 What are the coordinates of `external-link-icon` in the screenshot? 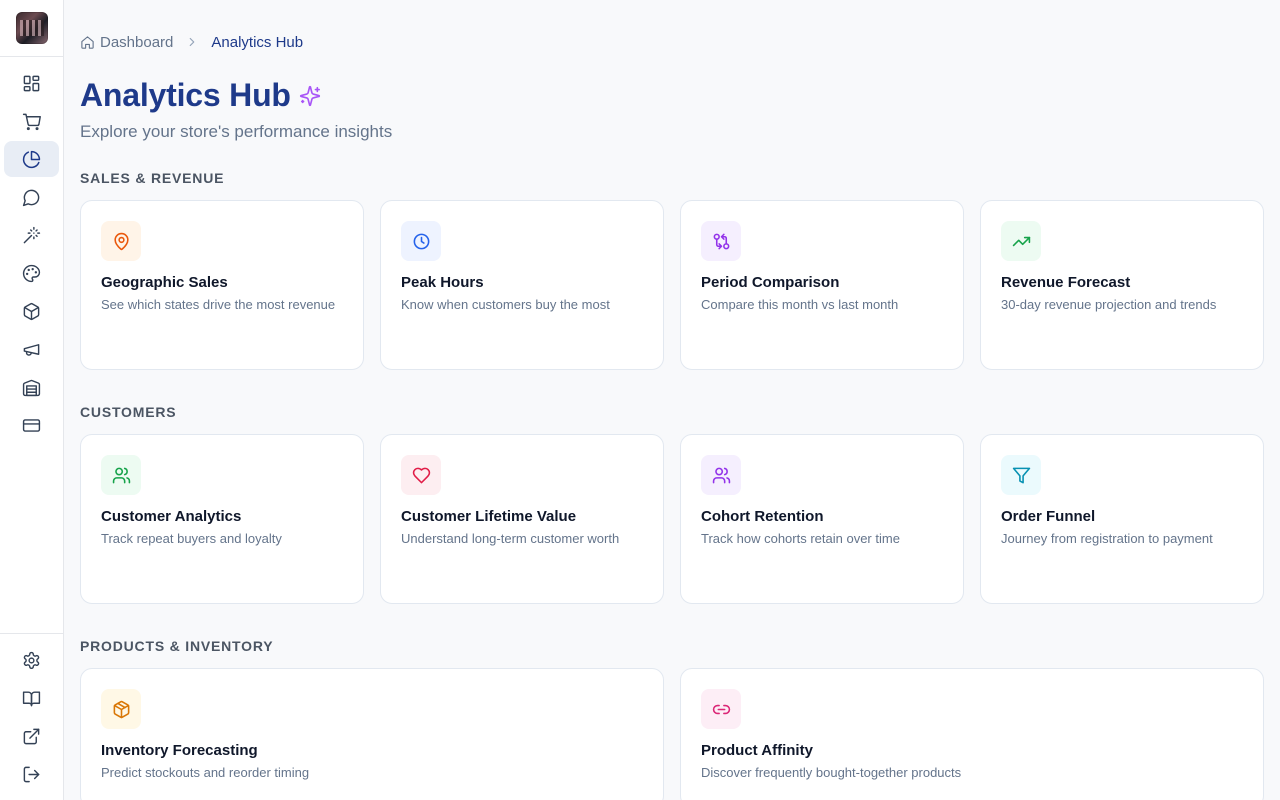 It's located at (31, 736).